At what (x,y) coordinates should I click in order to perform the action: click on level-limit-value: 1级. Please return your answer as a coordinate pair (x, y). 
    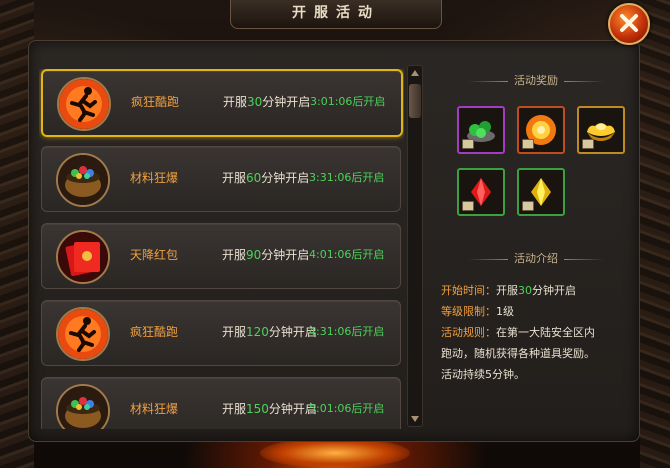
    Looking at the image, I should click on (505, 311).